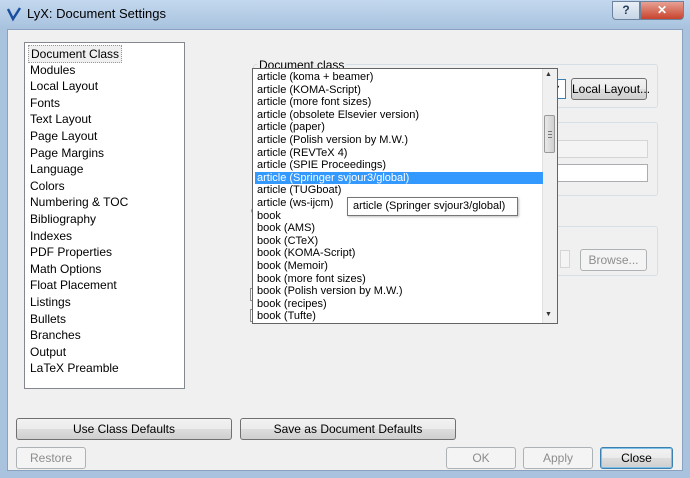 This screenshot has width=690, height=478. Describe the element at coordinates (399, 115) in the screenshot. I see `dropdown-item: article (obsolete Elsevier version)` at that location.